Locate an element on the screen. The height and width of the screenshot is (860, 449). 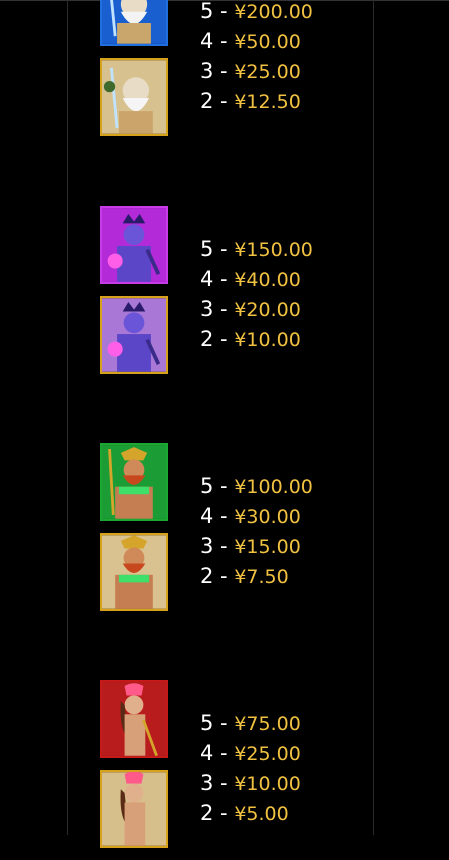
pay-amount: ¥50.00 is located at coordinates (267, 42).